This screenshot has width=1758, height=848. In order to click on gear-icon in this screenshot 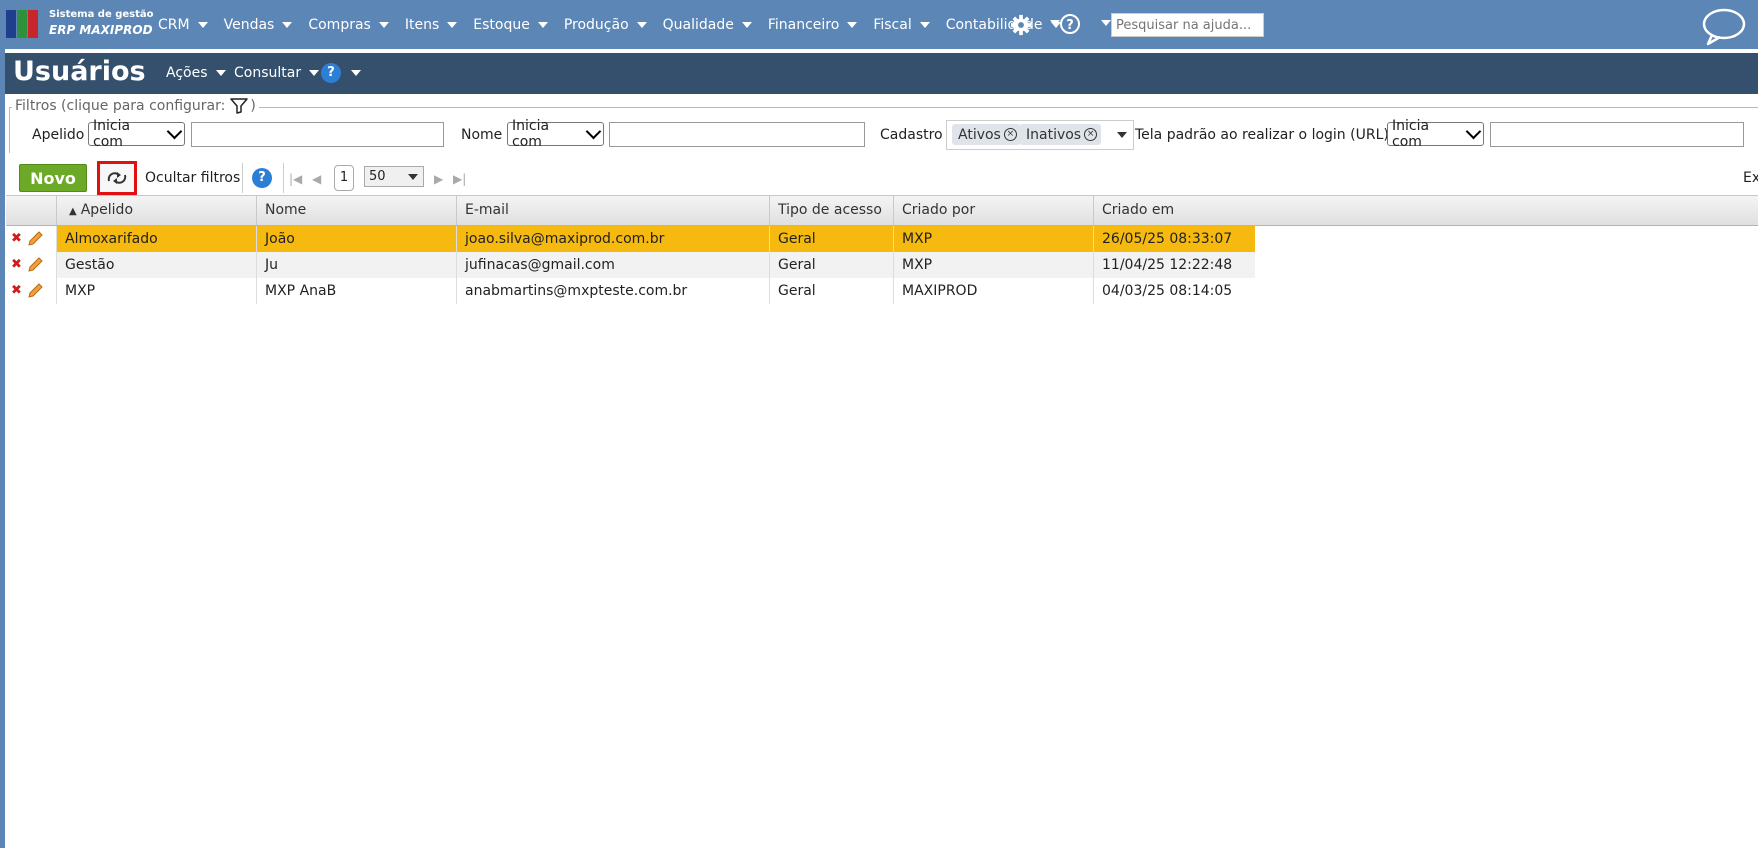, I will do `click(1021, 25)`.